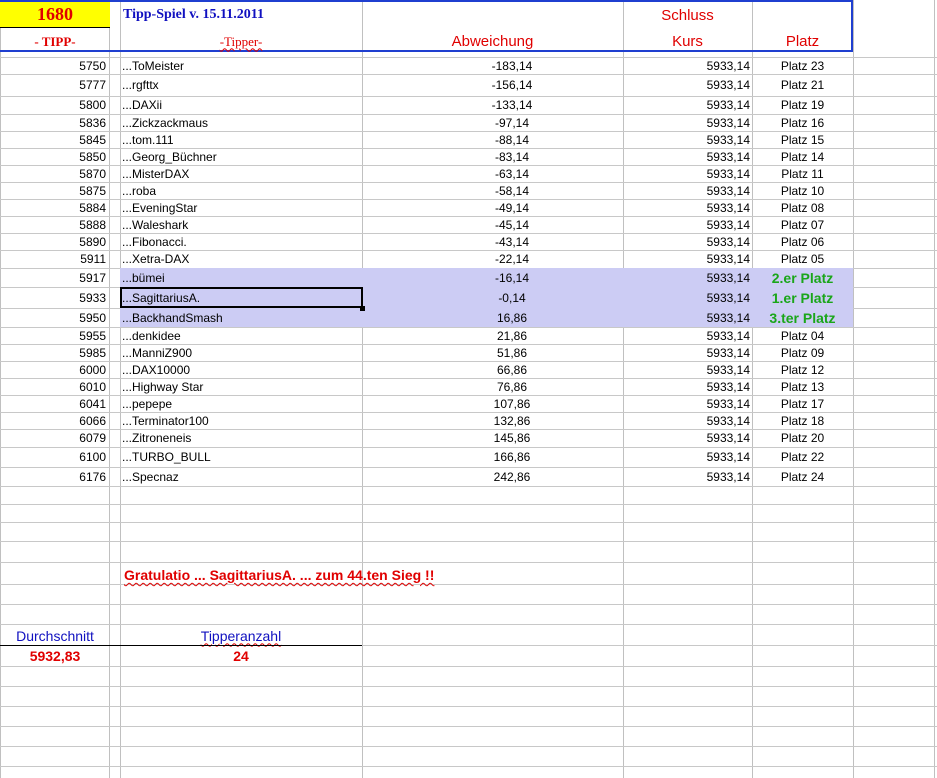  What do you see at coordinates (512, 476) in the screenshot?
I see `abweichung-cell: 242,86` at bounding box center [512, 476].